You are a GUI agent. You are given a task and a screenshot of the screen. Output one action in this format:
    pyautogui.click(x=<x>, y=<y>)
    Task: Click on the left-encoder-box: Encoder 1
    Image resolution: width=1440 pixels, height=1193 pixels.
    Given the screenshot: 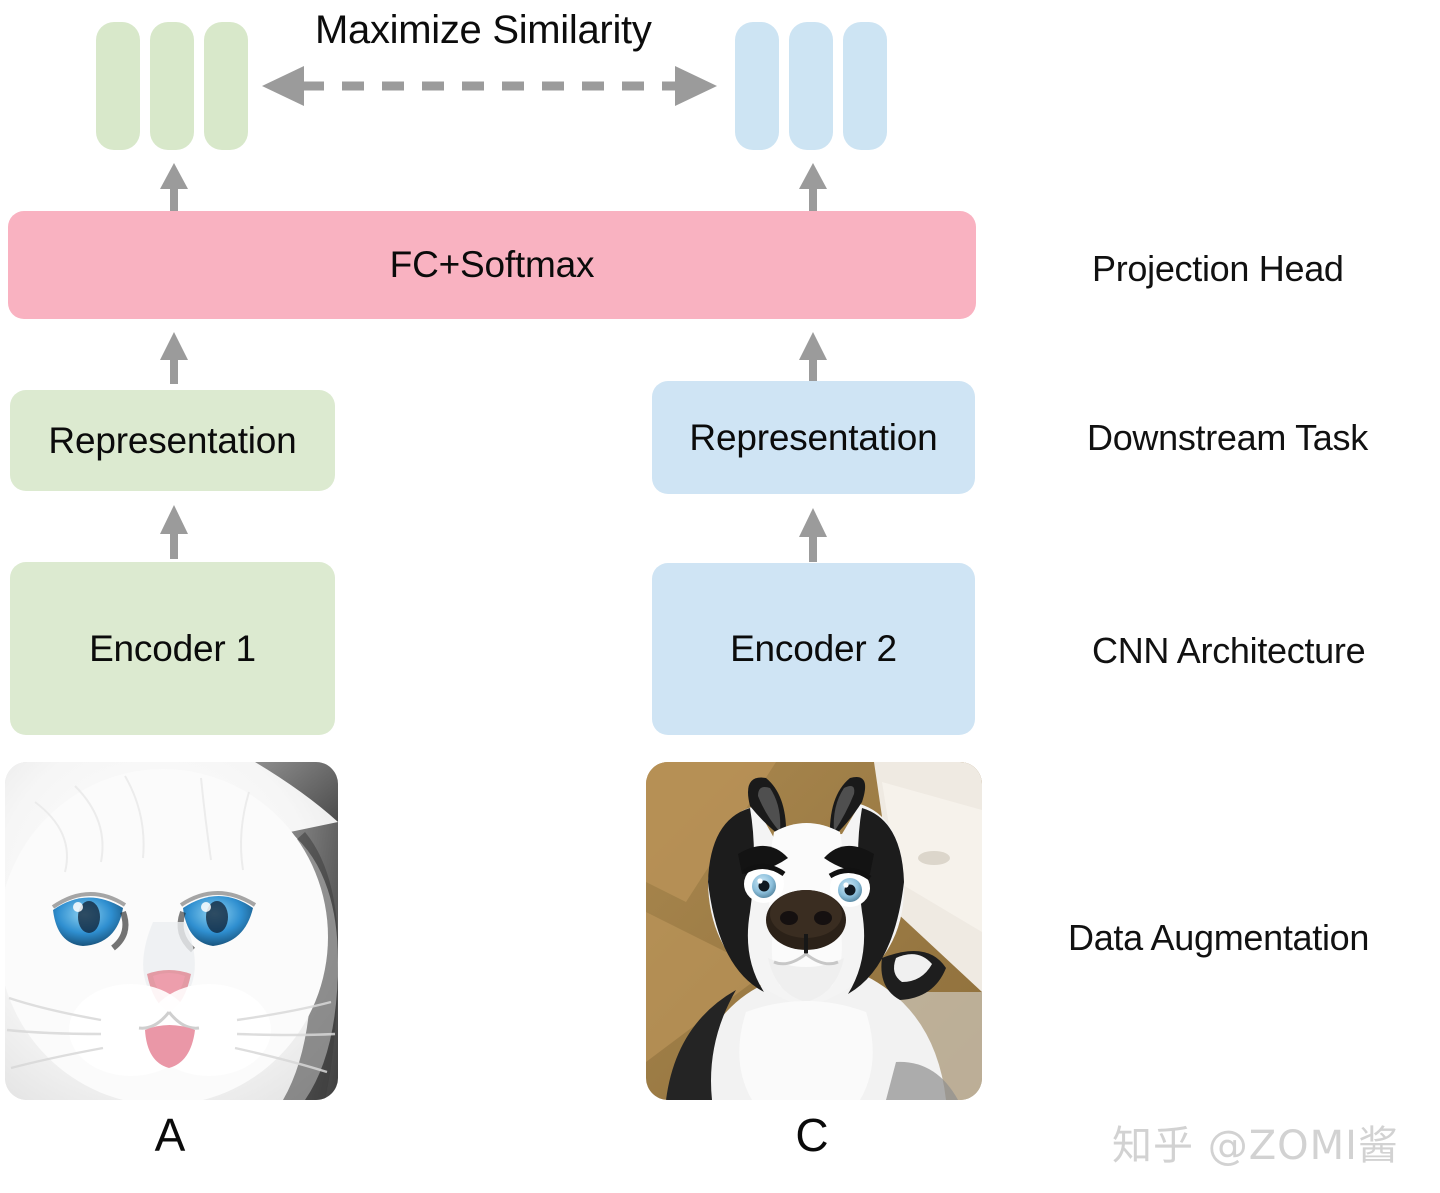 What is the action you would take?
    pyautogui.click(x=172, y=648)
    